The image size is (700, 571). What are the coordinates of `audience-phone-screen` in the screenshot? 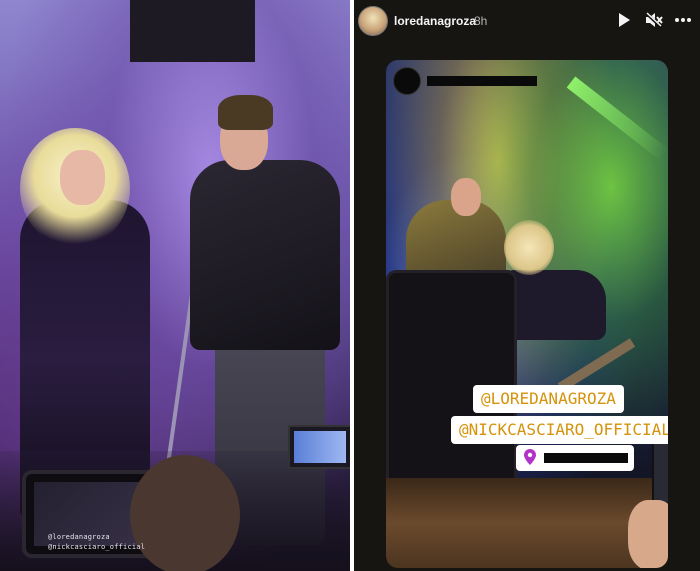 It's located at (320, 447).